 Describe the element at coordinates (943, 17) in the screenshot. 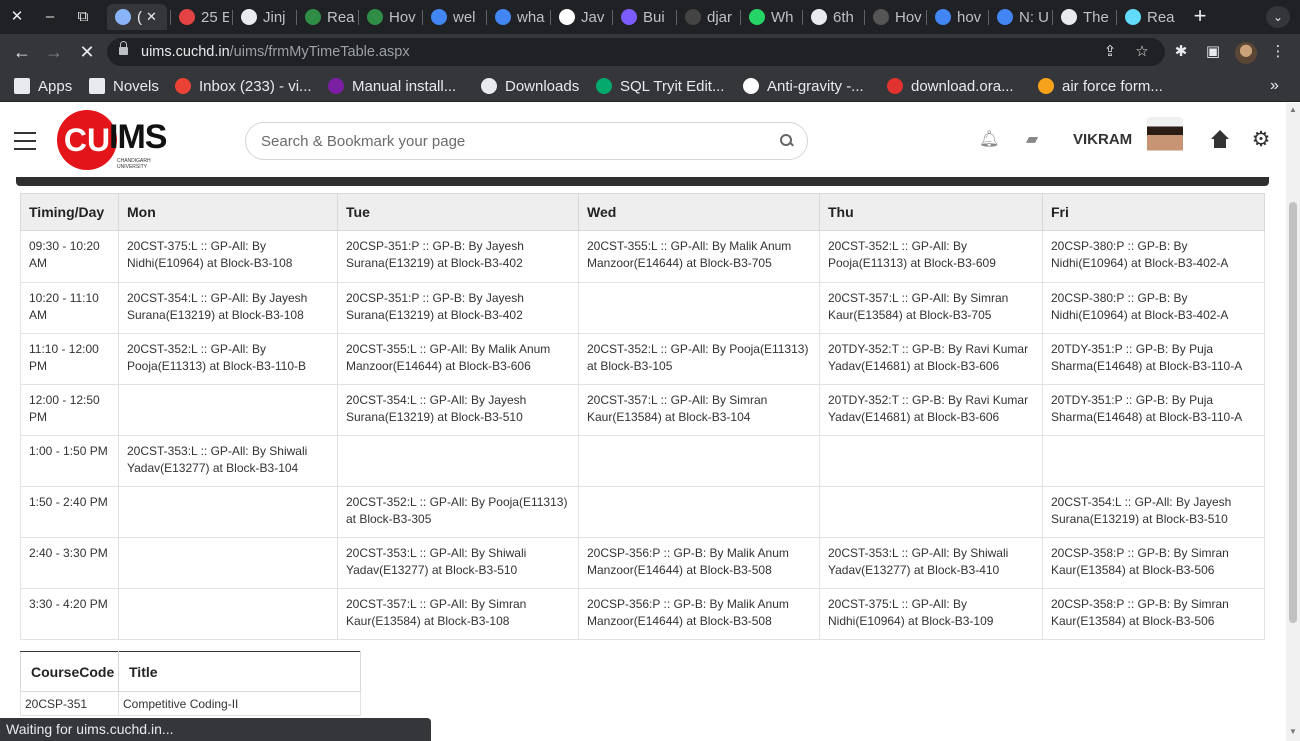

I see `google-icon` at that location.